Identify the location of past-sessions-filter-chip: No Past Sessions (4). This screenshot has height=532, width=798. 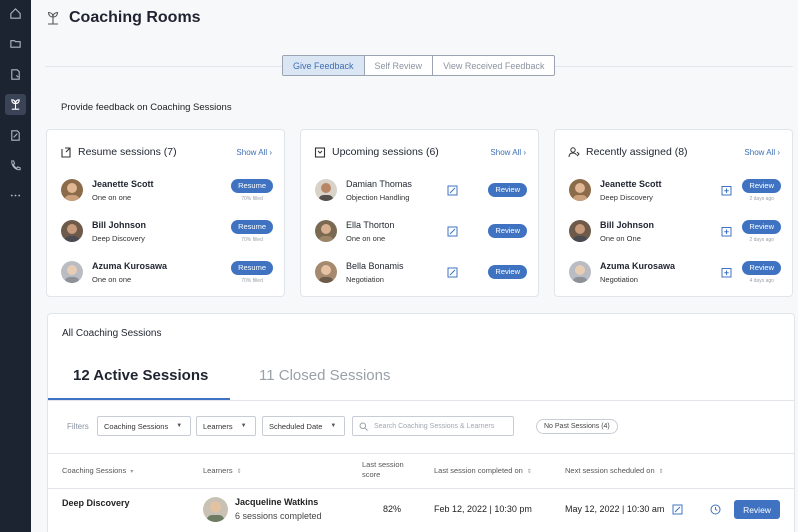
(577, 426).